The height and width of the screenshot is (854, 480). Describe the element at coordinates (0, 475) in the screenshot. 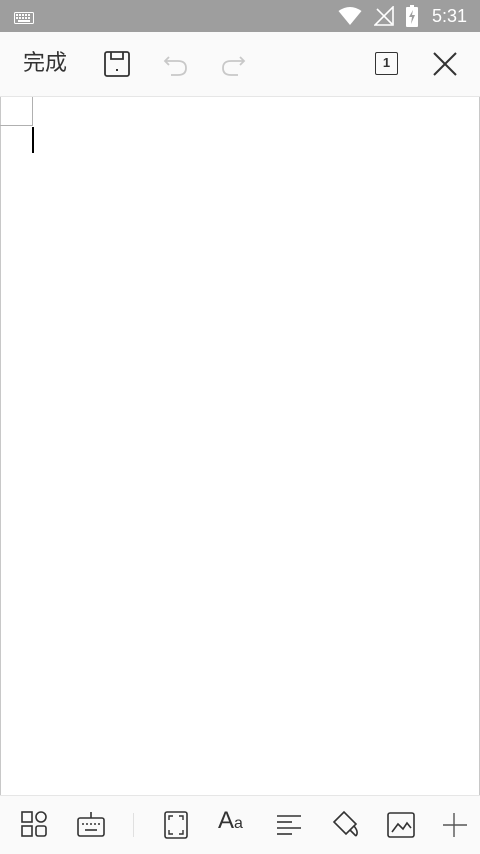

I see `page-left-edge` at that location.